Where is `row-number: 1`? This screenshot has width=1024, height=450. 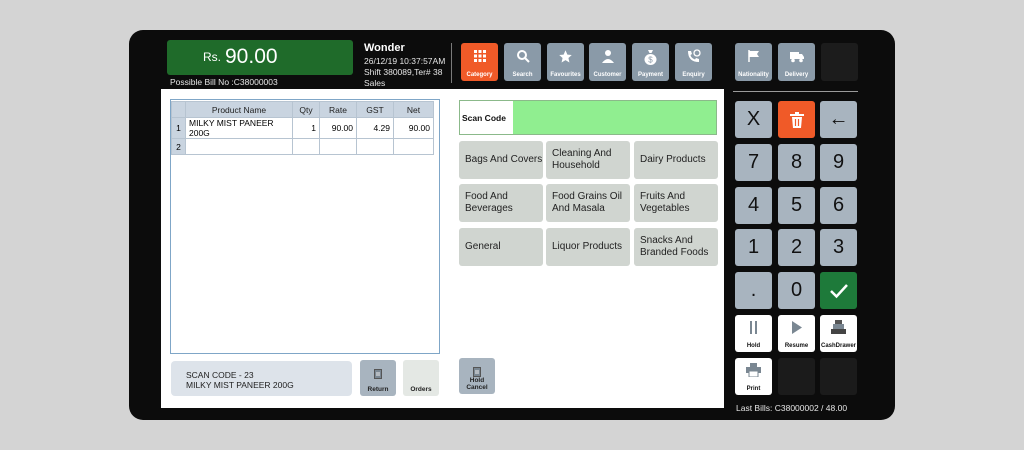
row-number: 1 is located at coordinates (178, 128).